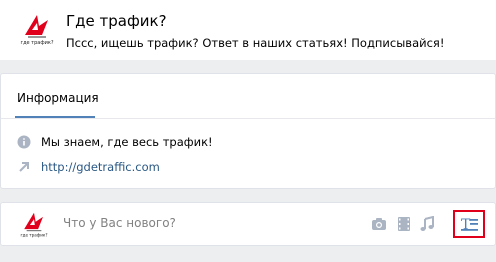 This screenshot has width=496, height=262. I want to click on tab-active-indicator, so click(55, 117).